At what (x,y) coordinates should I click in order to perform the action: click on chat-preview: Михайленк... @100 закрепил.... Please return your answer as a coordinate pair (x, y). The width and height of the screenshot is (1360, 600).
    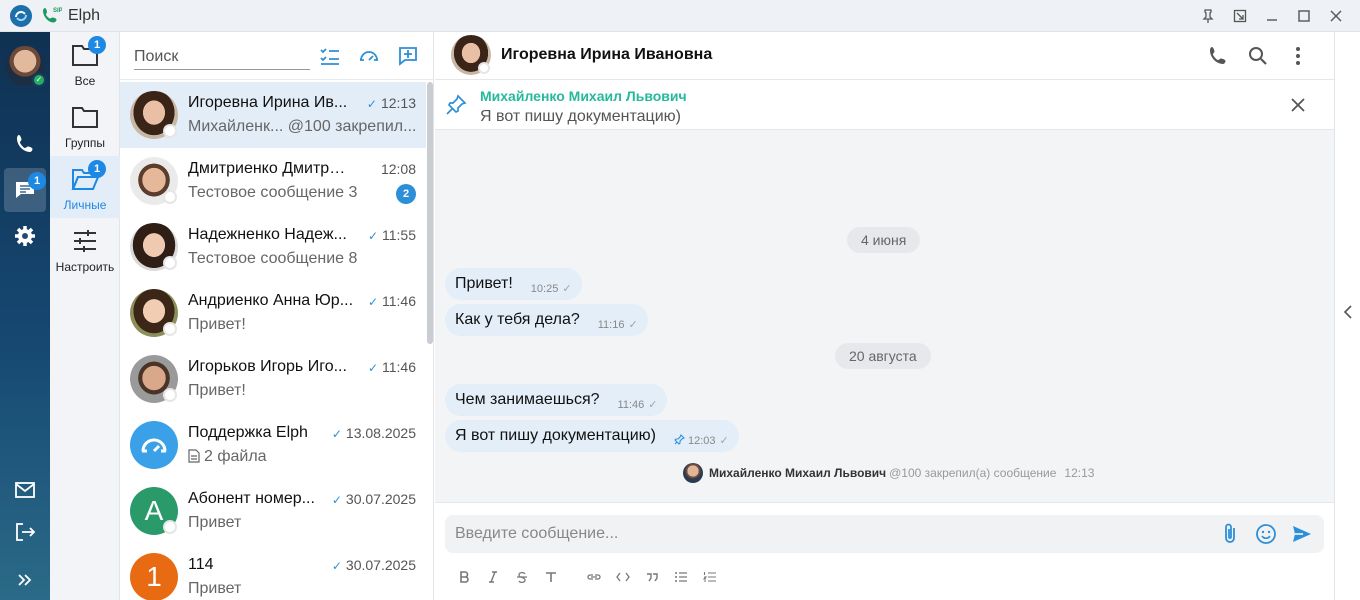
    Looking at the image, I should click on (302, 126).